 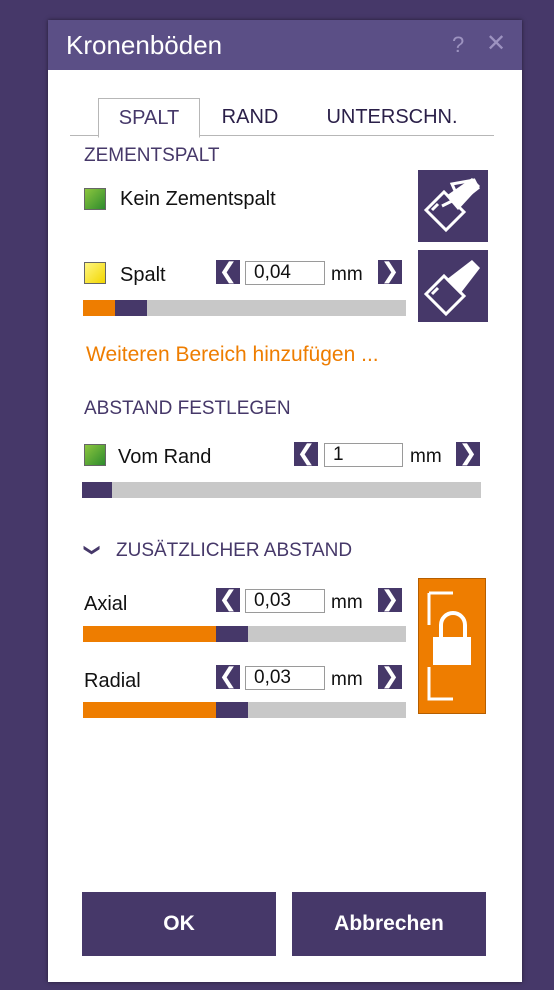 I want to click on kein-zementspalt-label: Kein Zementspalt, so click(x=198, y=199).